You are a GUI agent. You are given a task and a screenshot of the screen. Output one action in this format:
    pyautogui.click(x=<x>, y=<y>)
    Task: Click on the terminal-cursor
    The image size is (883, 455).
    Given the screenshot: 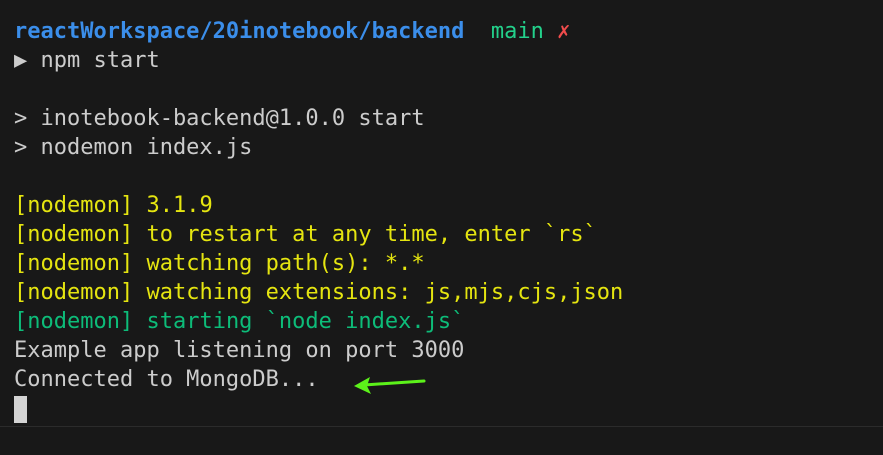 What is the action you would take?
    pyautogui.click(x=20, y=409)
    